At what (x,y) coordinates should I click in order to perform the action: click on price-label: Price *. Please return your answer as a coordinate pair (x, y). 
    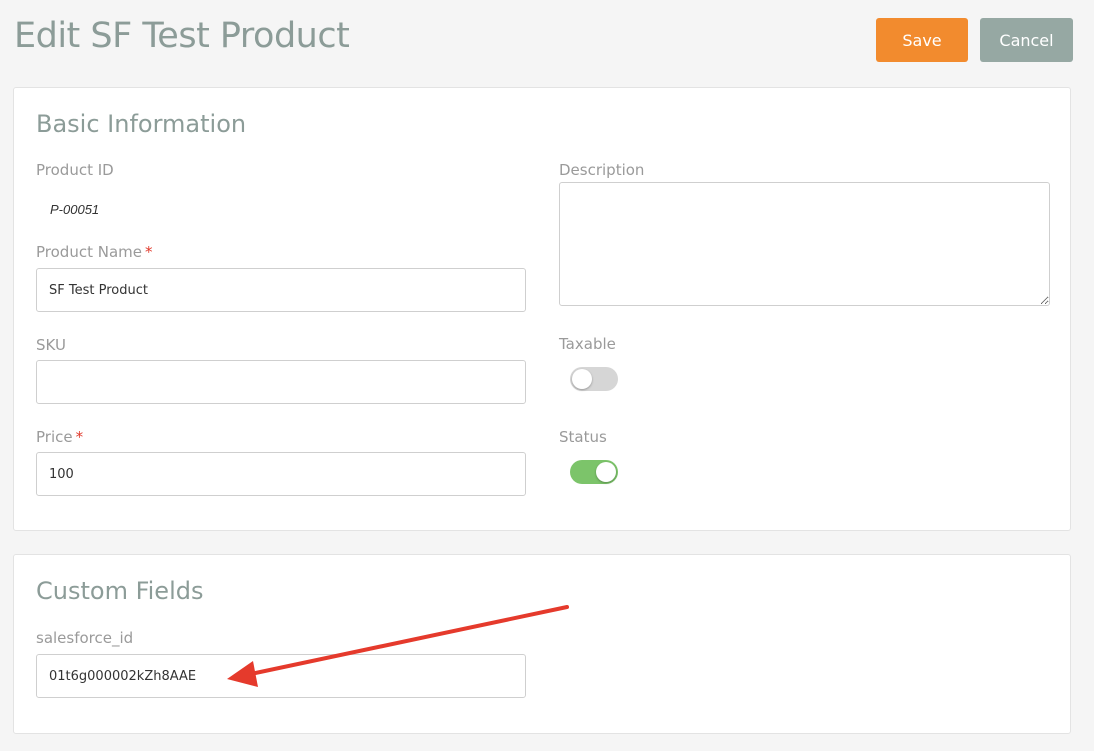
    Looking at the image, I should click on (59, 437).